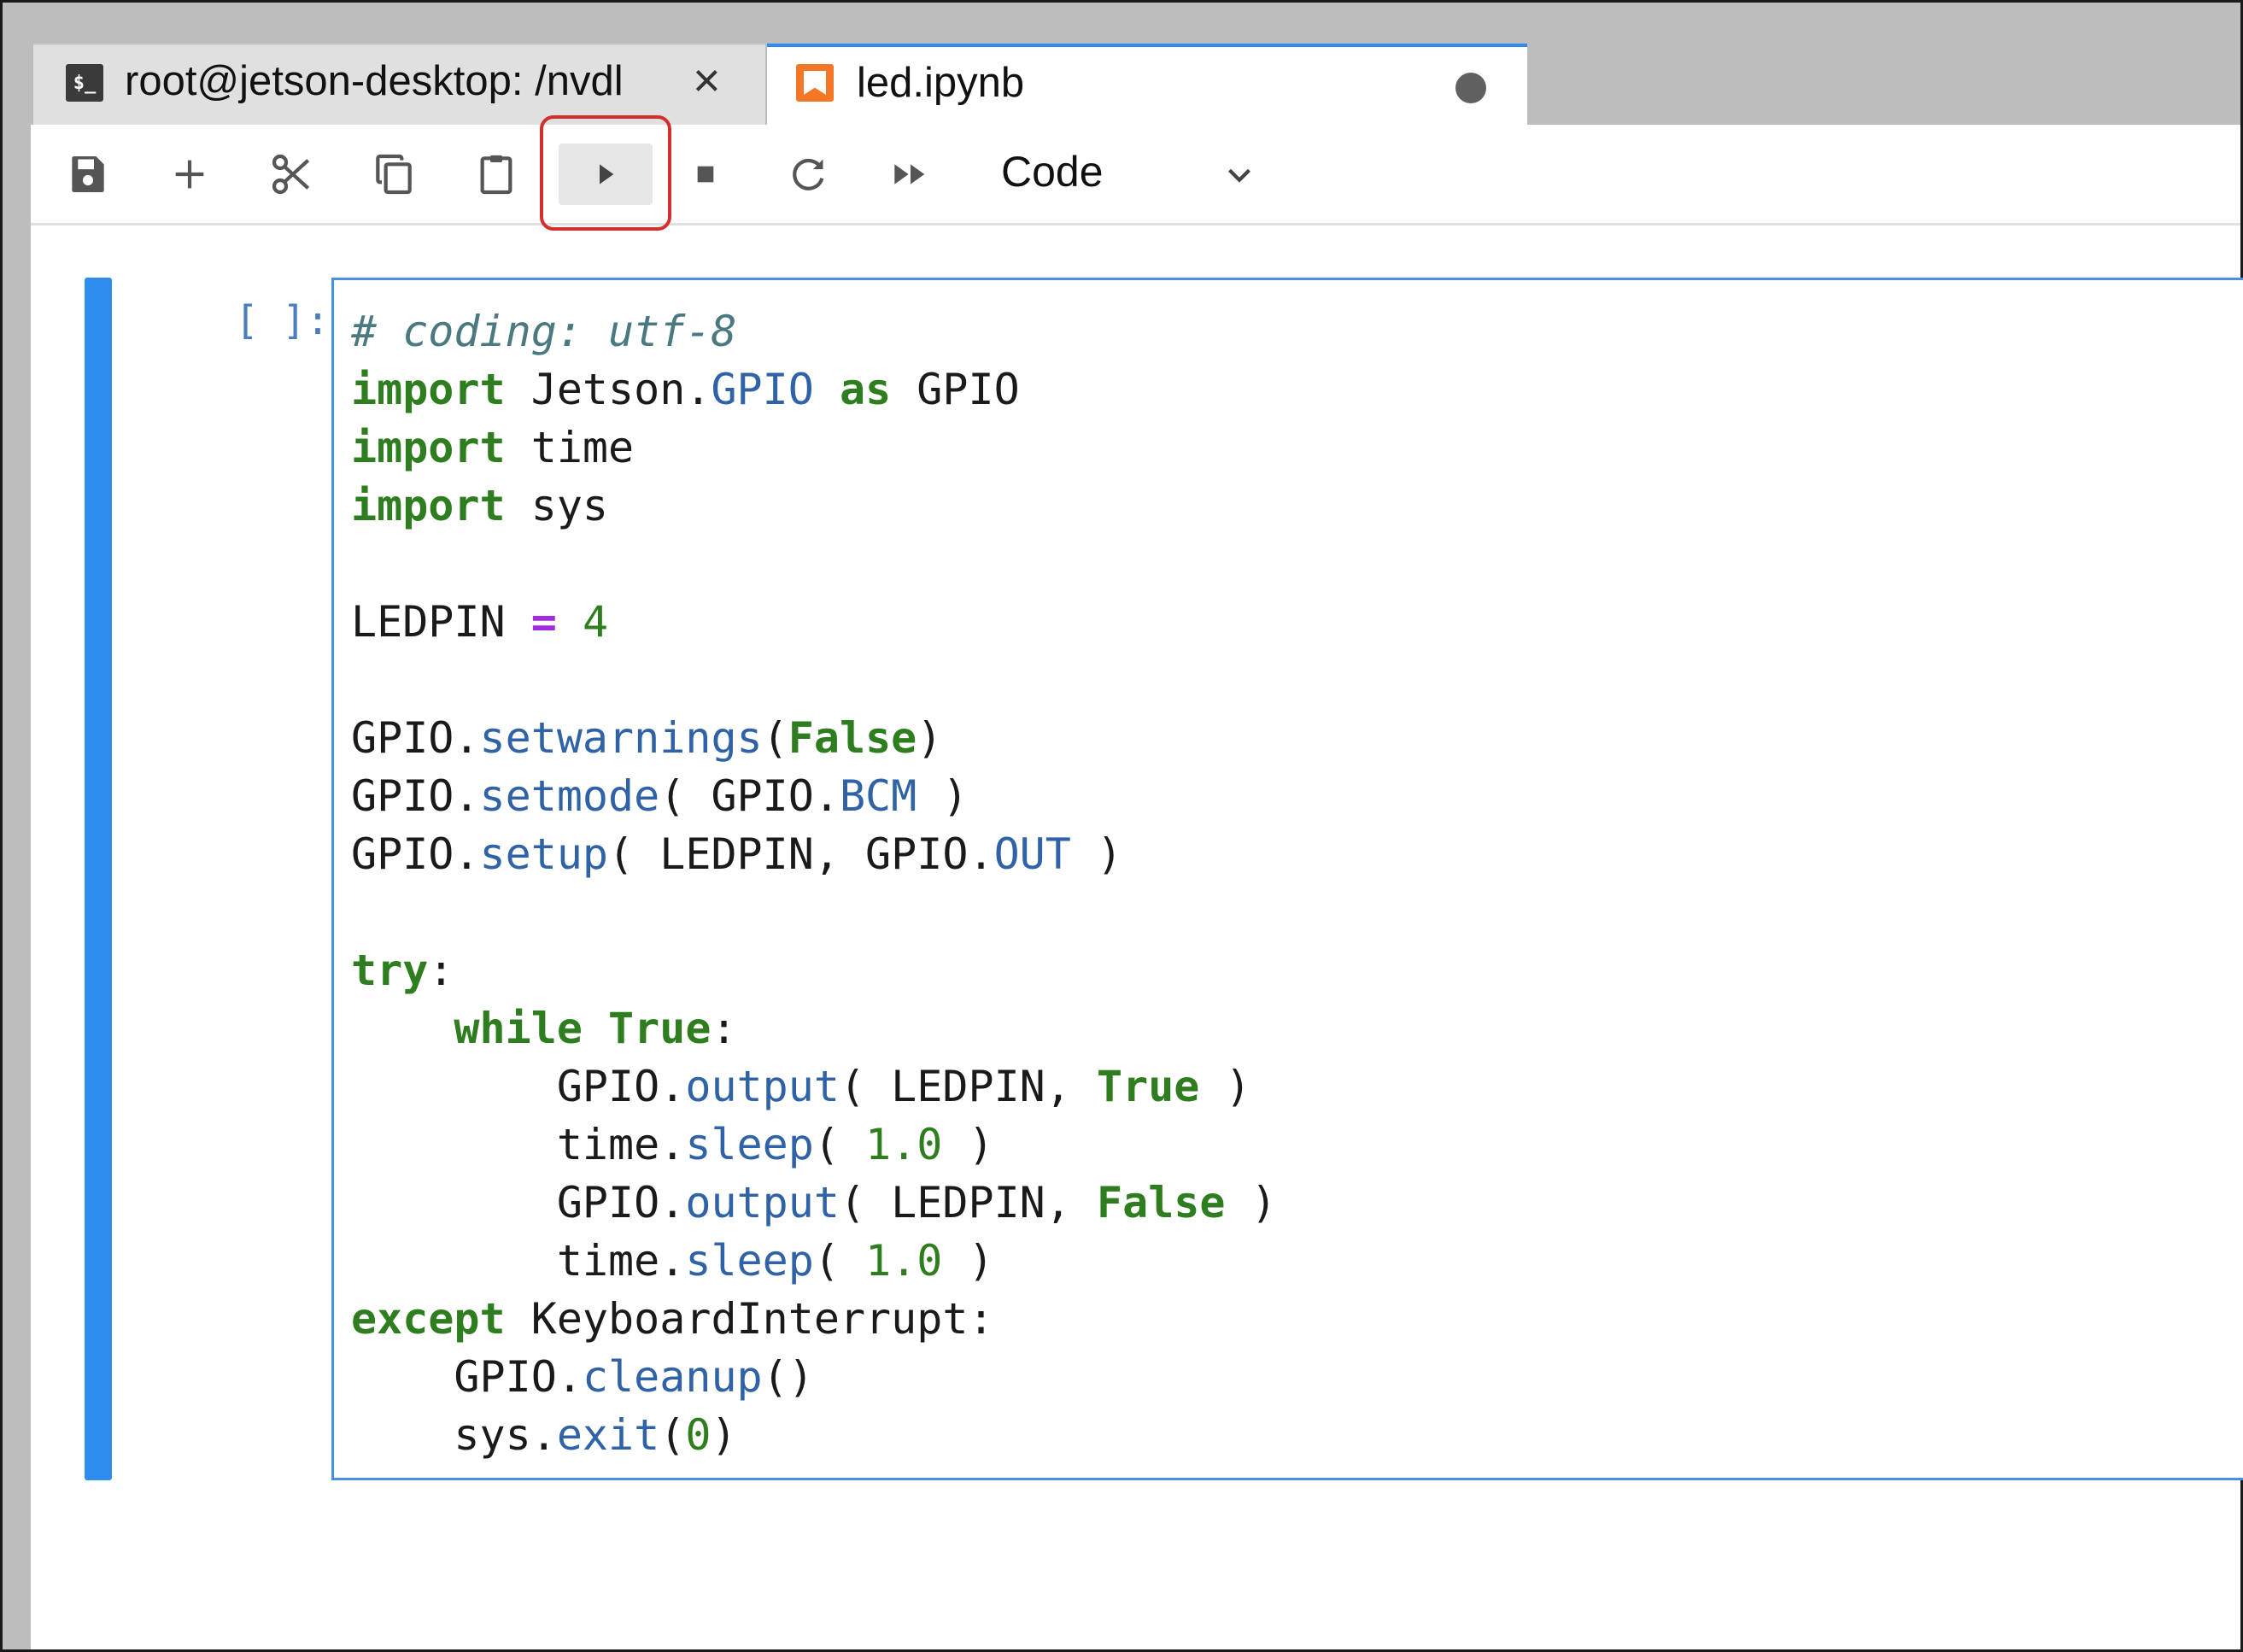 Image resolution: width=2243 pixels, height=1652 pixels. Describe the element at coordinates (595, 622) in the screenshot. I see `code-token: 4` at that location.